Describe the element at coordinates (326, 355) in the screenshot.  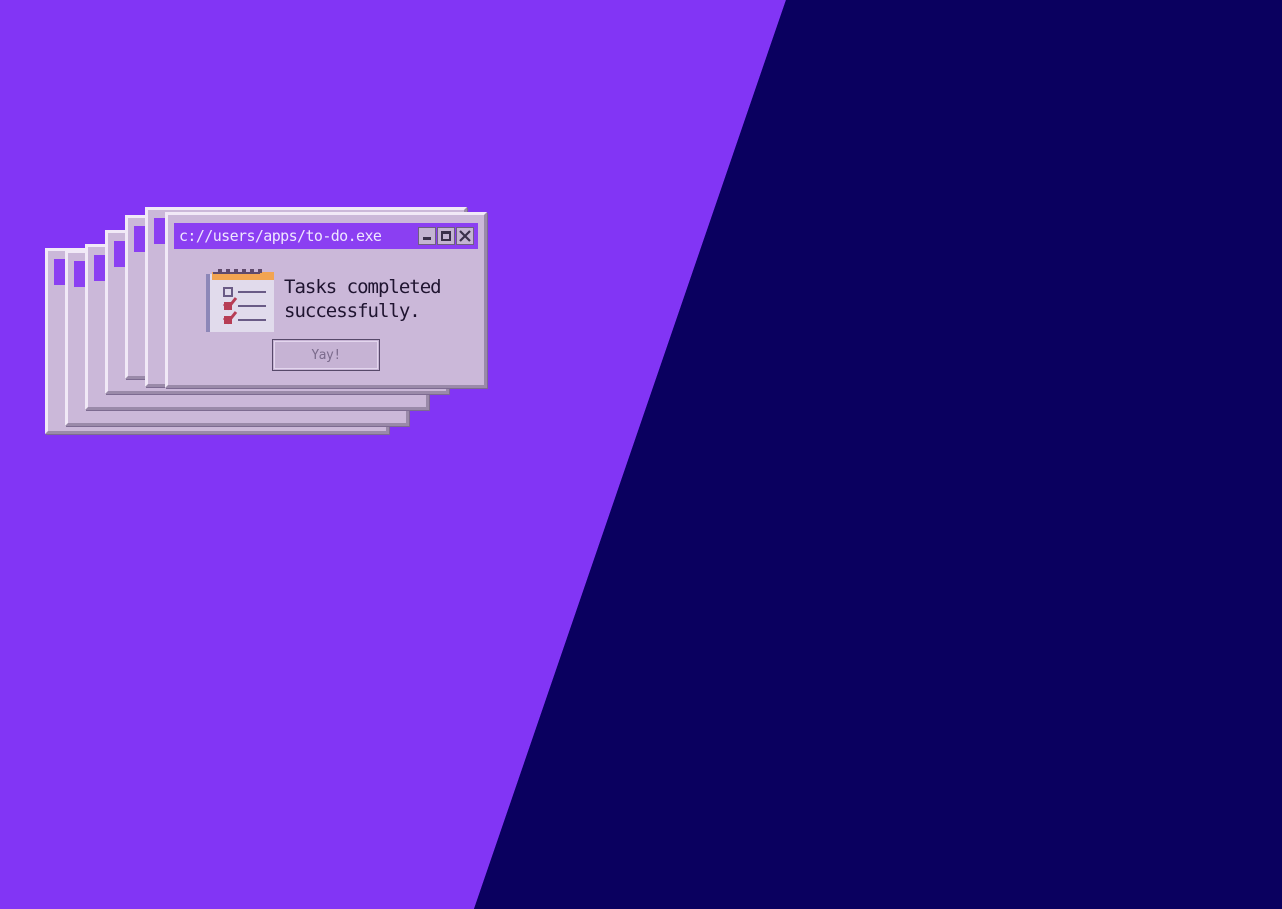
I see `yay-button: Yay!` at that location.